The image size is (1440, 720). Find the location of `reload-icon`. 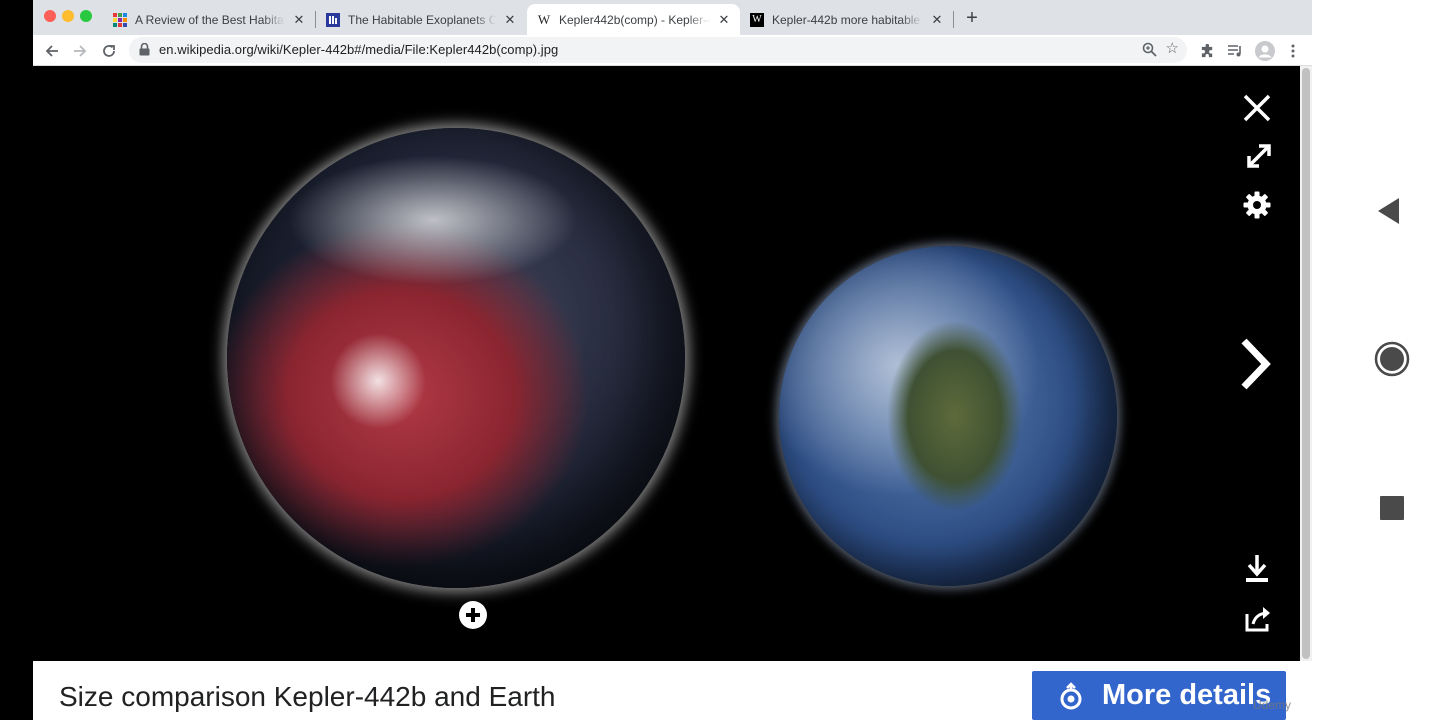

reload-icon is located at coordinates (109, 51).